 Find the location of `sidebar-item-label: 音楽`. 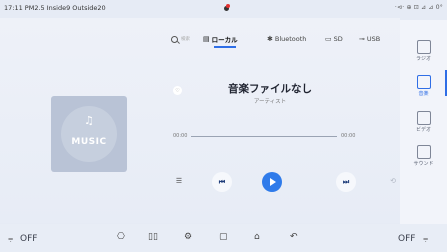

sidebar-item-label: 音楽 is located at coordinates (423, 94).